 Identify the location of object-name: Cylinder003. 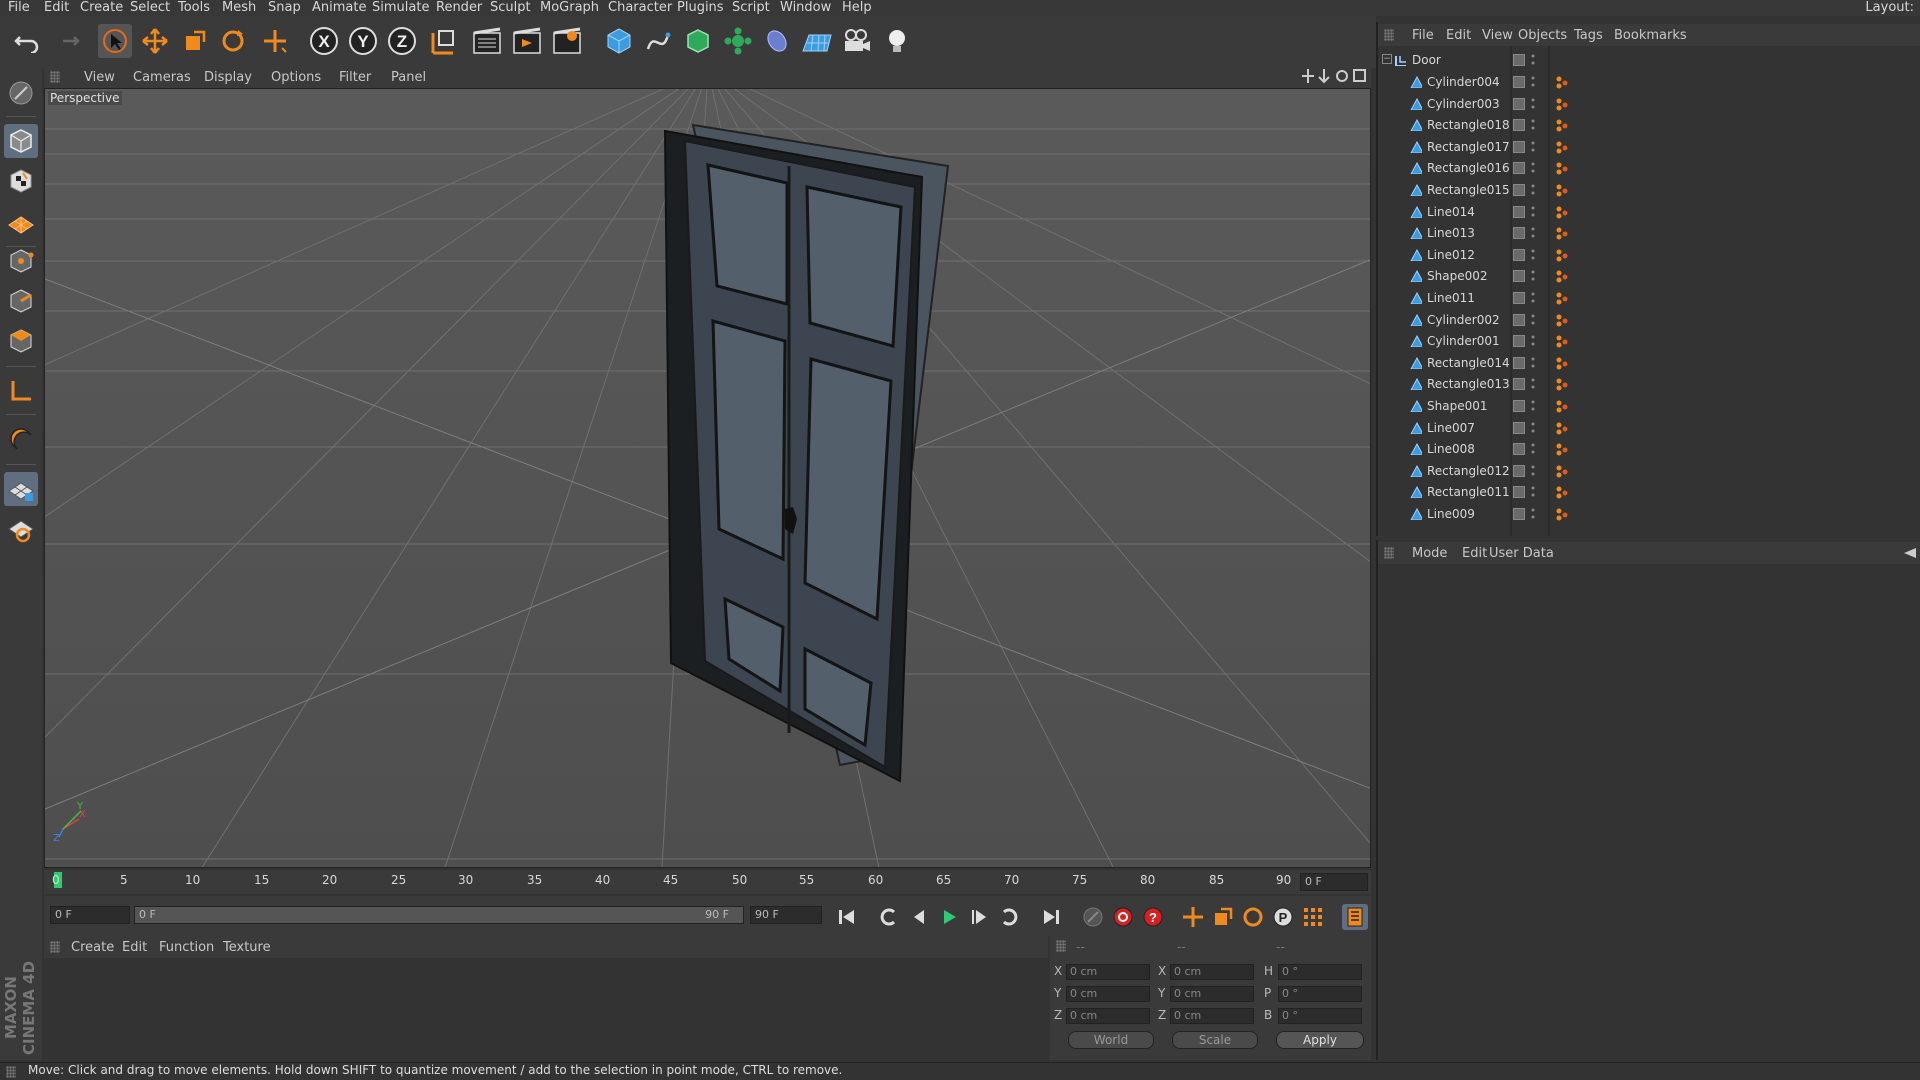
(1463, 104).